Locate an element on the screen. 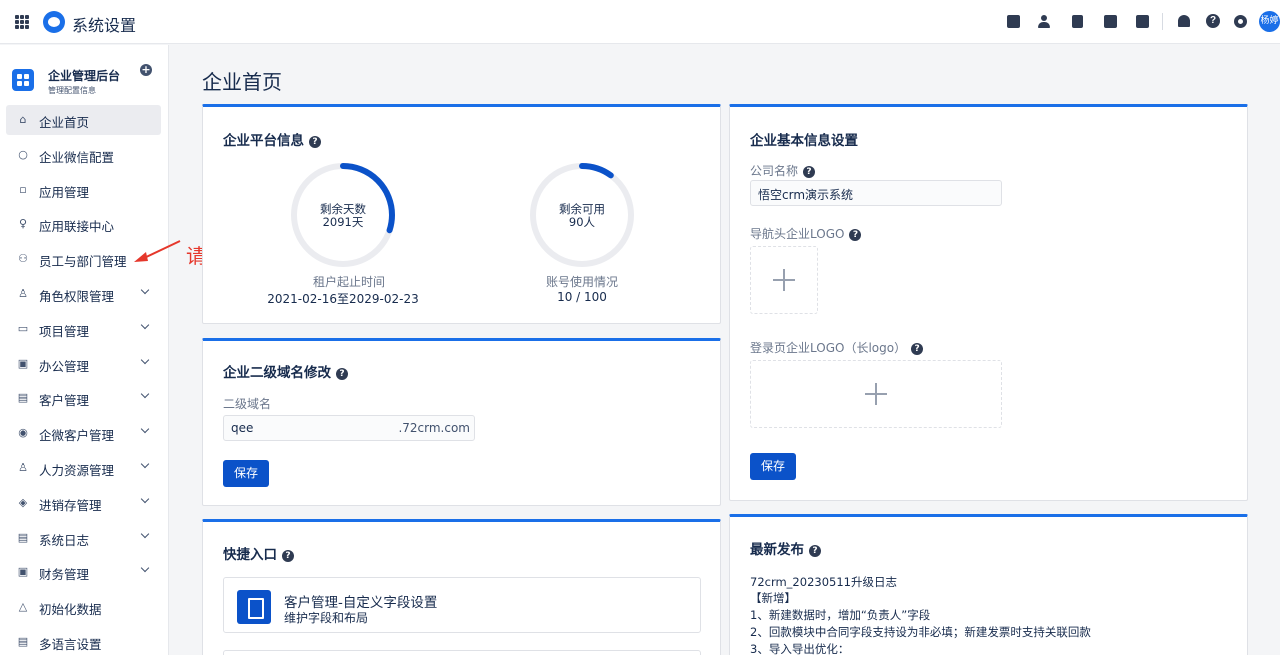  accounts-usage-caption: 账号使用情况 is located at coordinates (581, 282).